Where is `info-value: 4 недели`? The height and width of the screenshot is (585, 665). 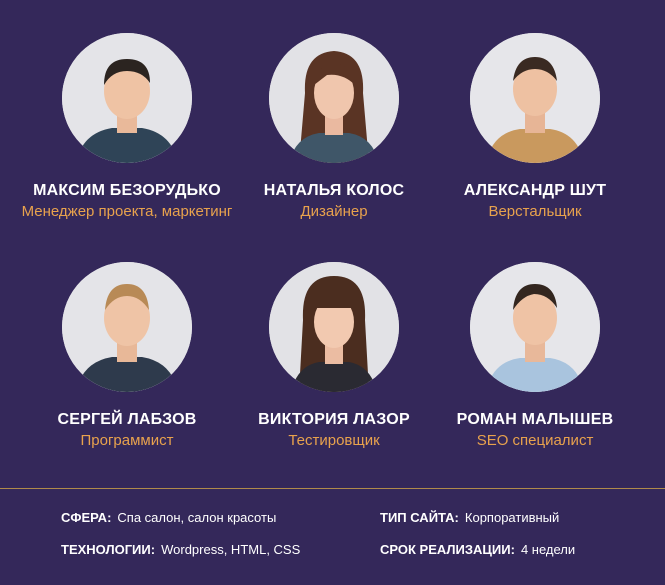 info-value: 4 недели is located at coordinates (548, 549).